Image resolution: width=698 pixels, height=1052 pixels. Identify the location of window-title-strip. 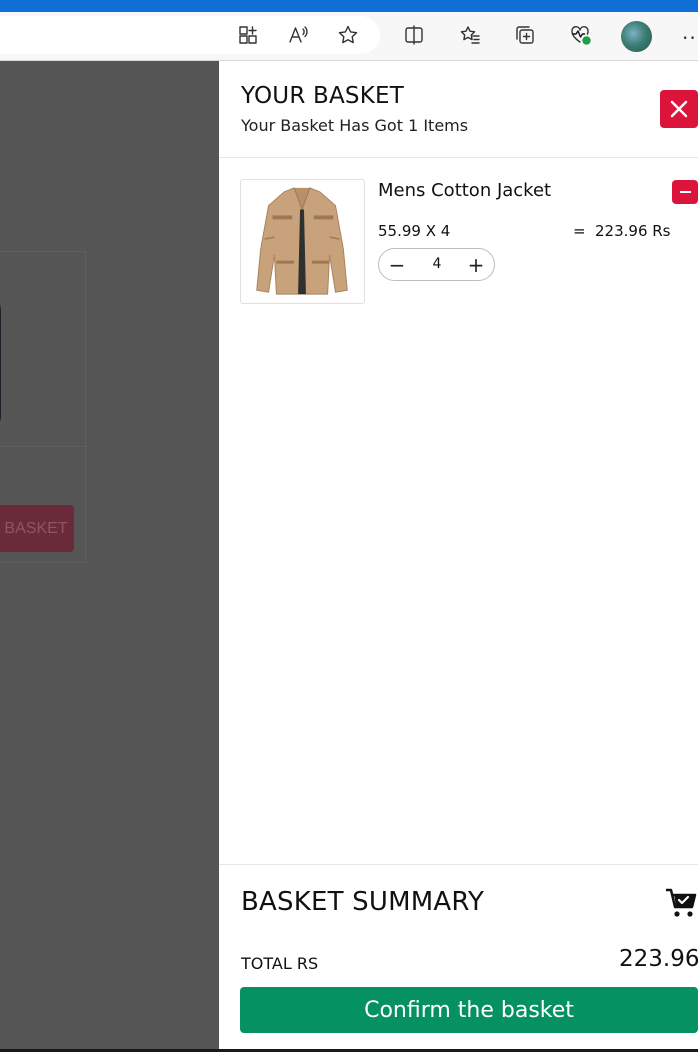
(349, 6).